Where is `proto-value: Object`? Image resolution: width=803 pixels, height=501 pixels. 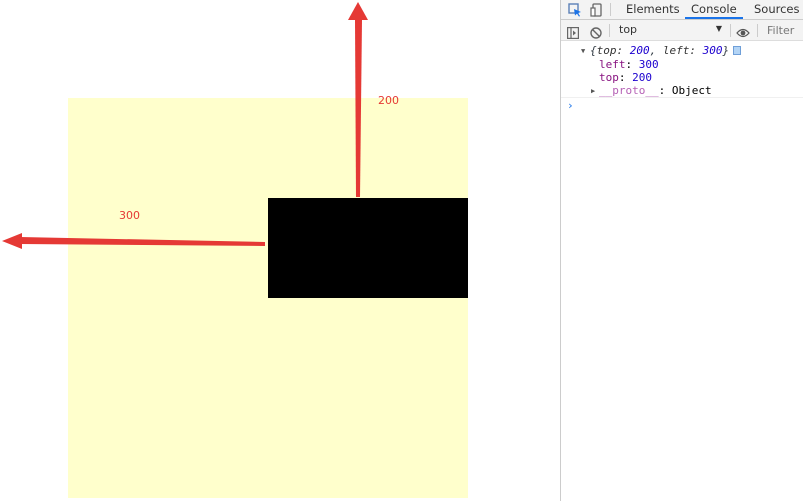
proto-value: Object is located at coordinates (691, 90).